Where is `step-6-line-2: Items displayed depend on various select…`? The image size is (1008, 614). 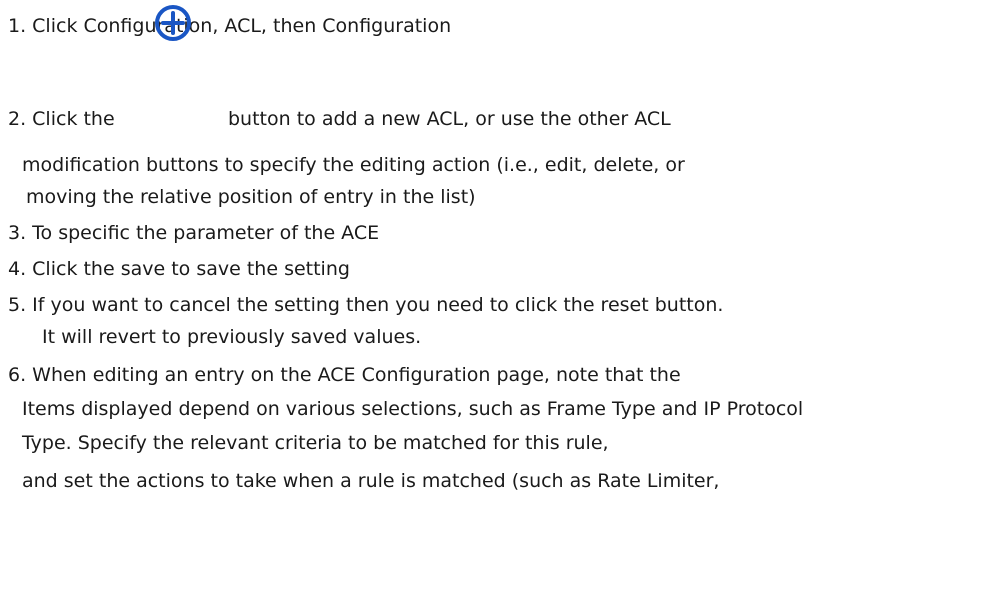 step-6-line-2: Items displayed depend on various select… is located at coordinates (413, 409).